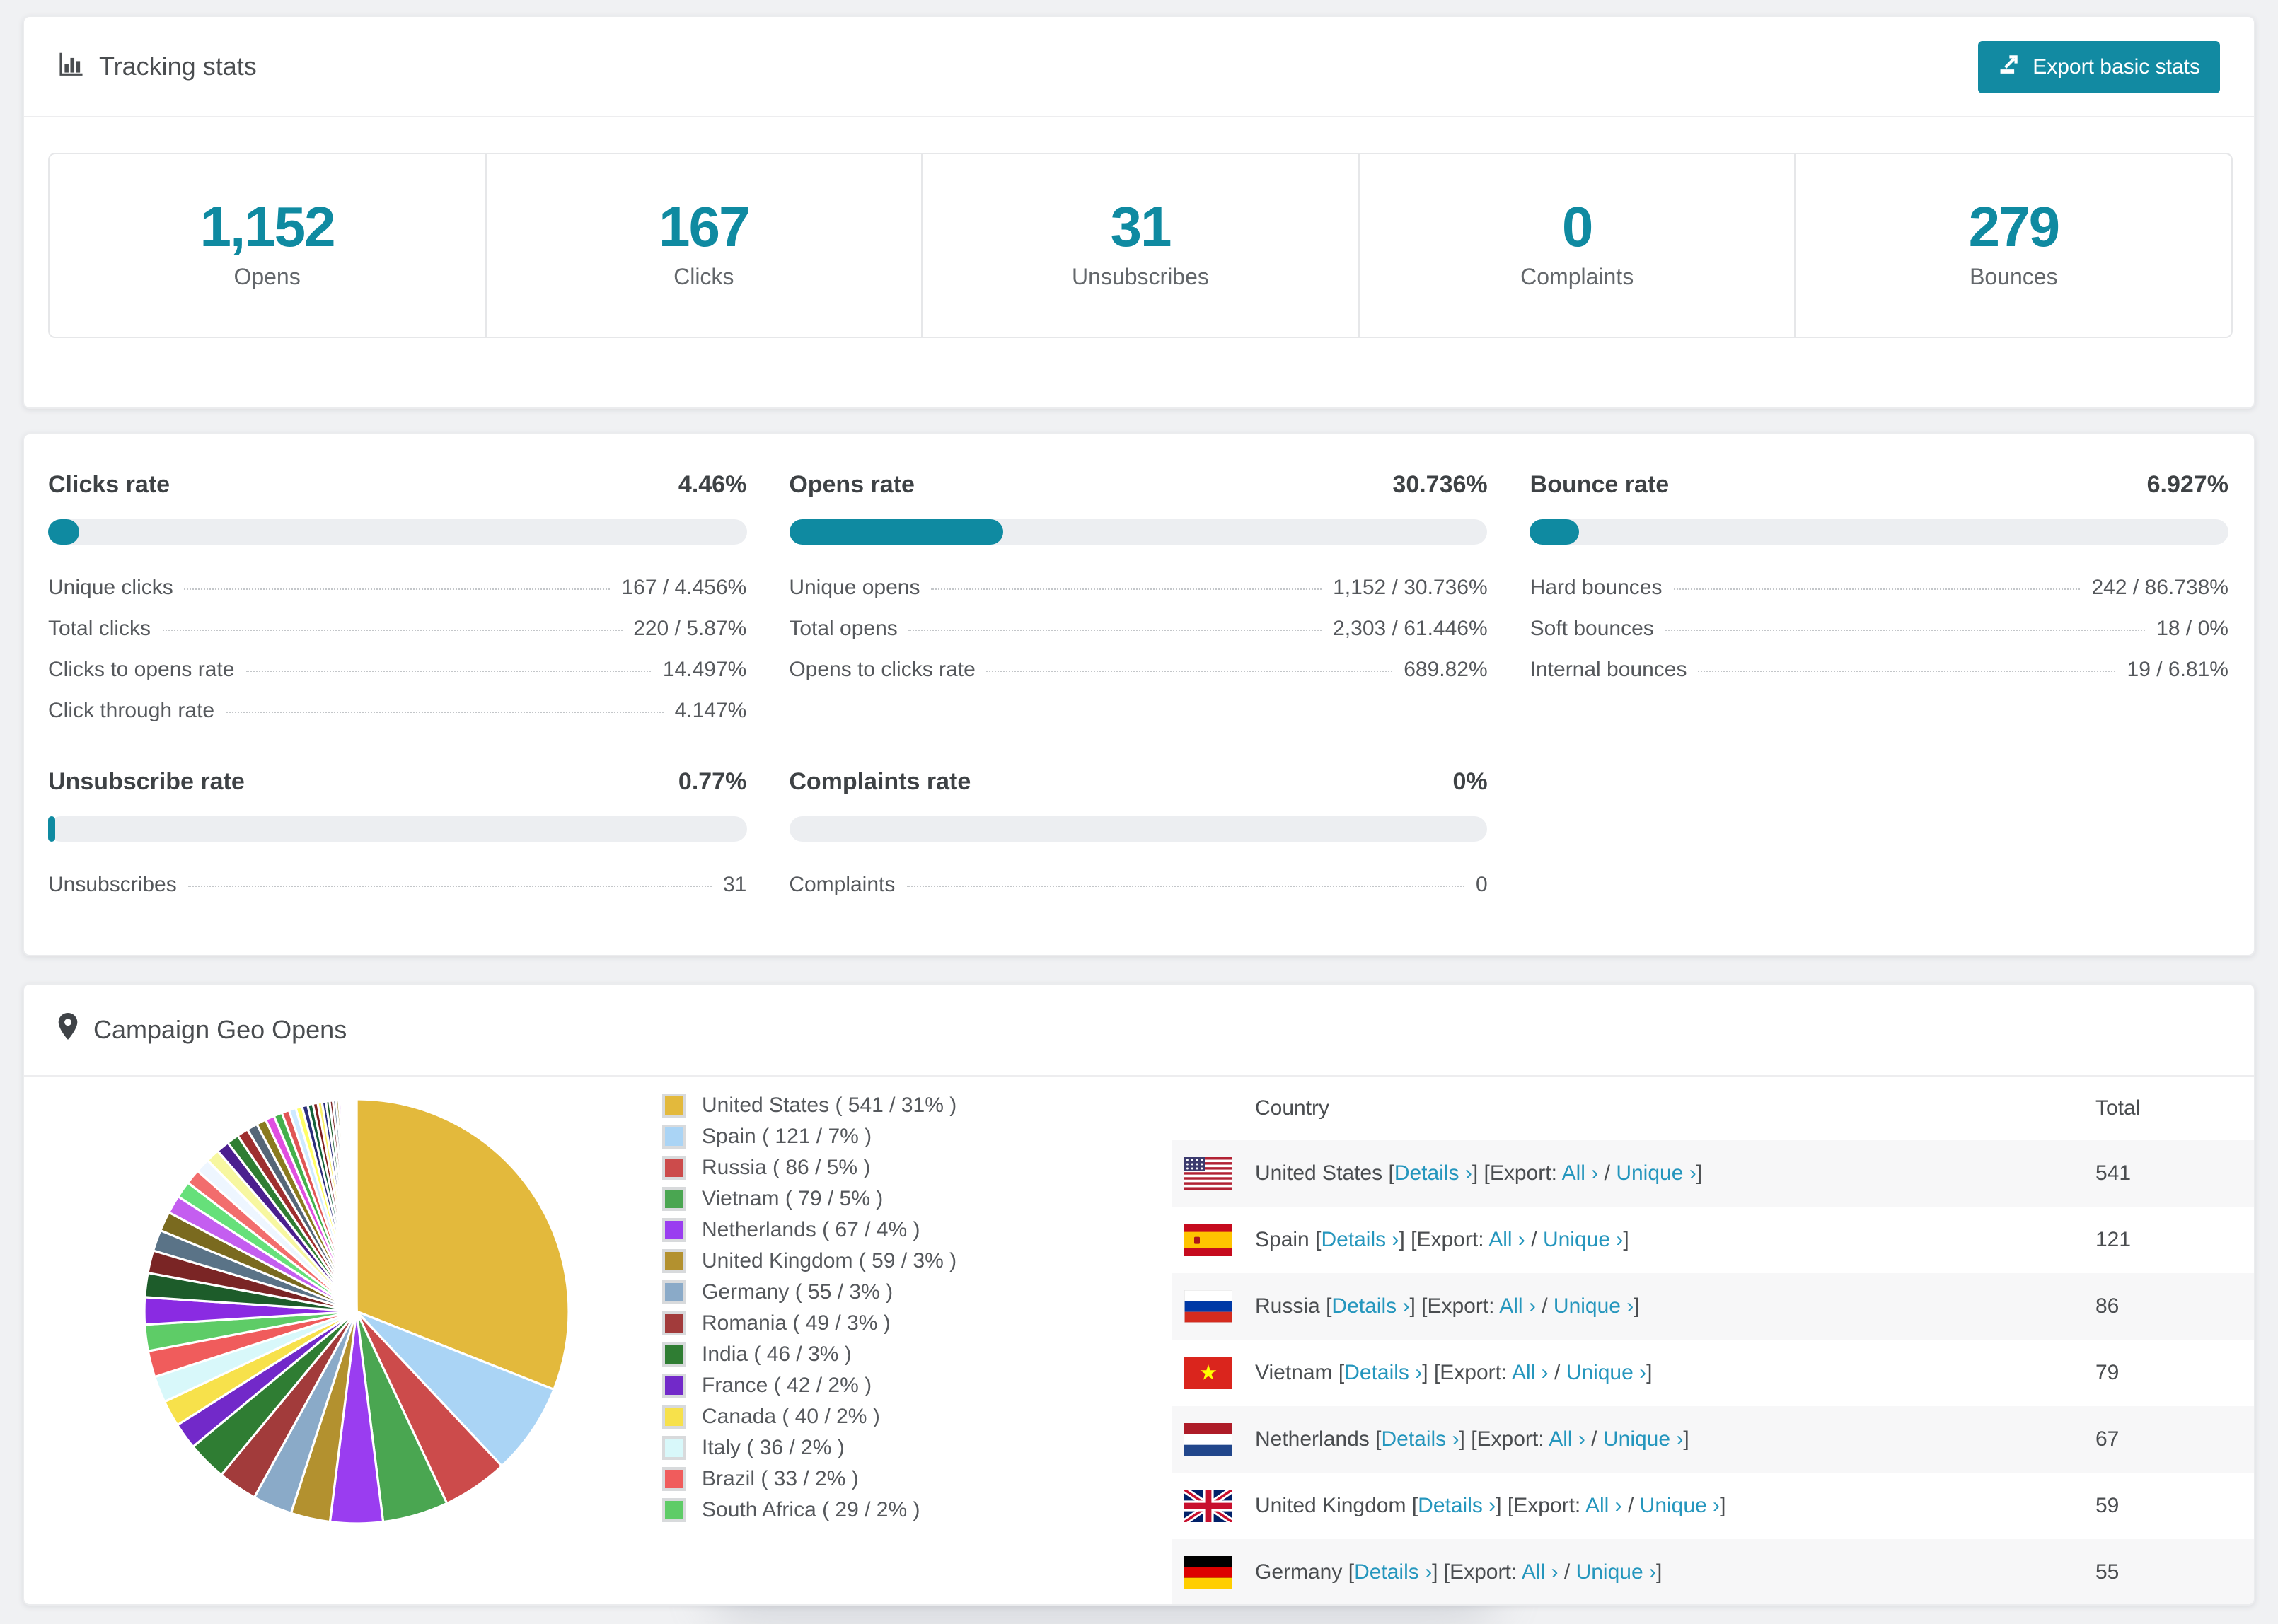 The width and height of the screenshot is (2278, 1624). I want to click on flag-de-icon, so click(1208, 1572).